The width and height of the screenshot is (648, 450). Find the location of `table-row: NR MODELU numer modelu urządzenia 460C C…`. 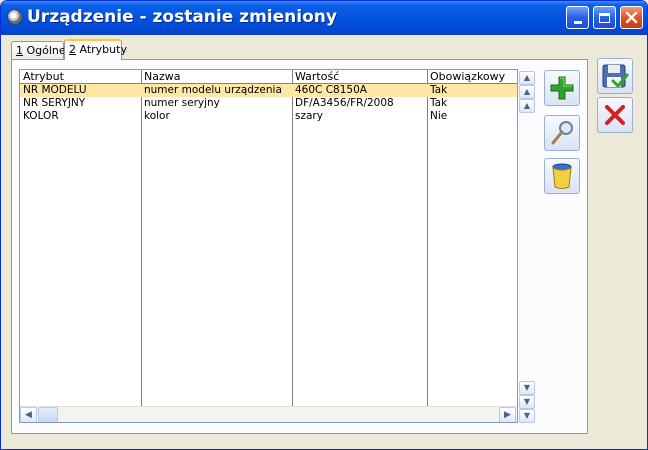

table-row: NR MODELU numer modelu urządzenia 460C C… is located at coordinates (268, 90).